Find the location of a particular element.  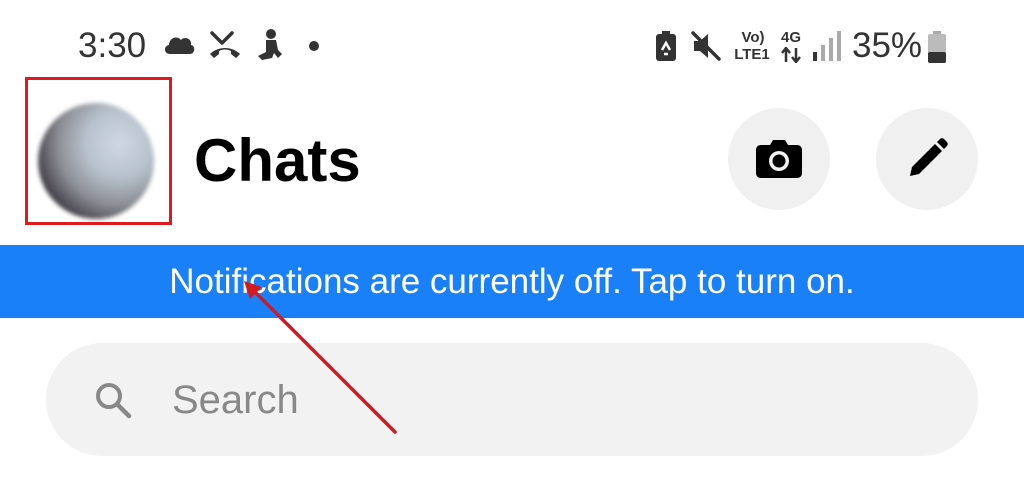

data-arrows-icon is located at coordinates (791, 55).